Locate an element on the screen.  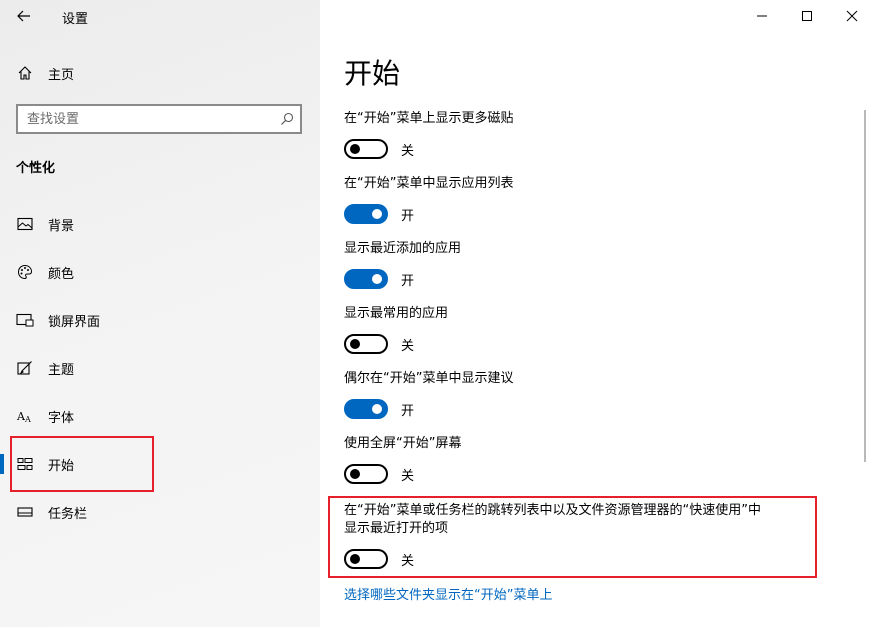
setting-recently-added: 显示最近添加的应用 开 is located at coordinates (579, 265).